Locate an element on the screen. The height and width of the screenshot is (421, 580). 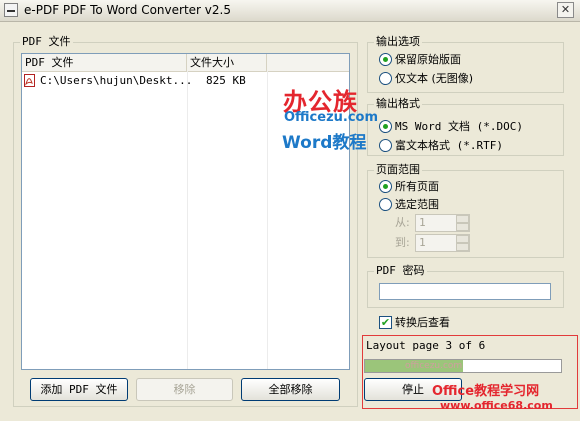
check-icon: ✔ is located at coordinates (385, 322).